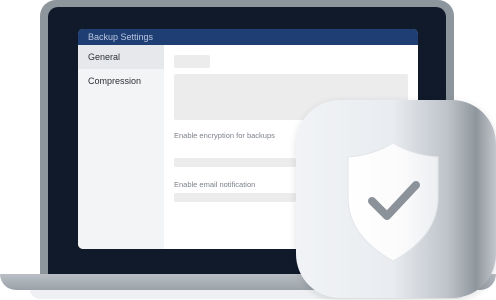 This screenshot has width=496, height=300. Describe the element at coordinates (215, 184) in the screenshot. I see `email-notification-label: Enable email notification` at that location.